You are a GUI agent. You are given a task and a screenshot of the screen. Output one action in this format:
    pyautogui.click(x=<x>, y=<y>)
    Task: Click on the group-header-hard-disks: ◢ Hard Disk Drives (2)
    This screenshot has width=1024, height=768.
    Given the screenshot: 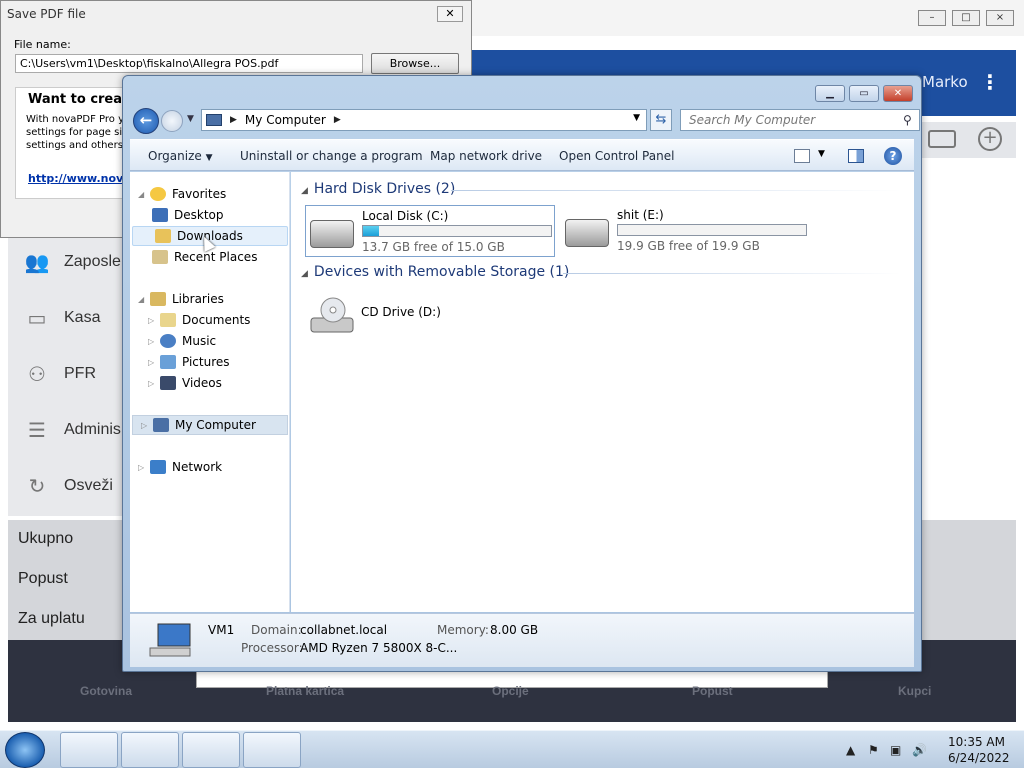 What is the action you would take?
    pyautogui.click(x=378, y=189)
    